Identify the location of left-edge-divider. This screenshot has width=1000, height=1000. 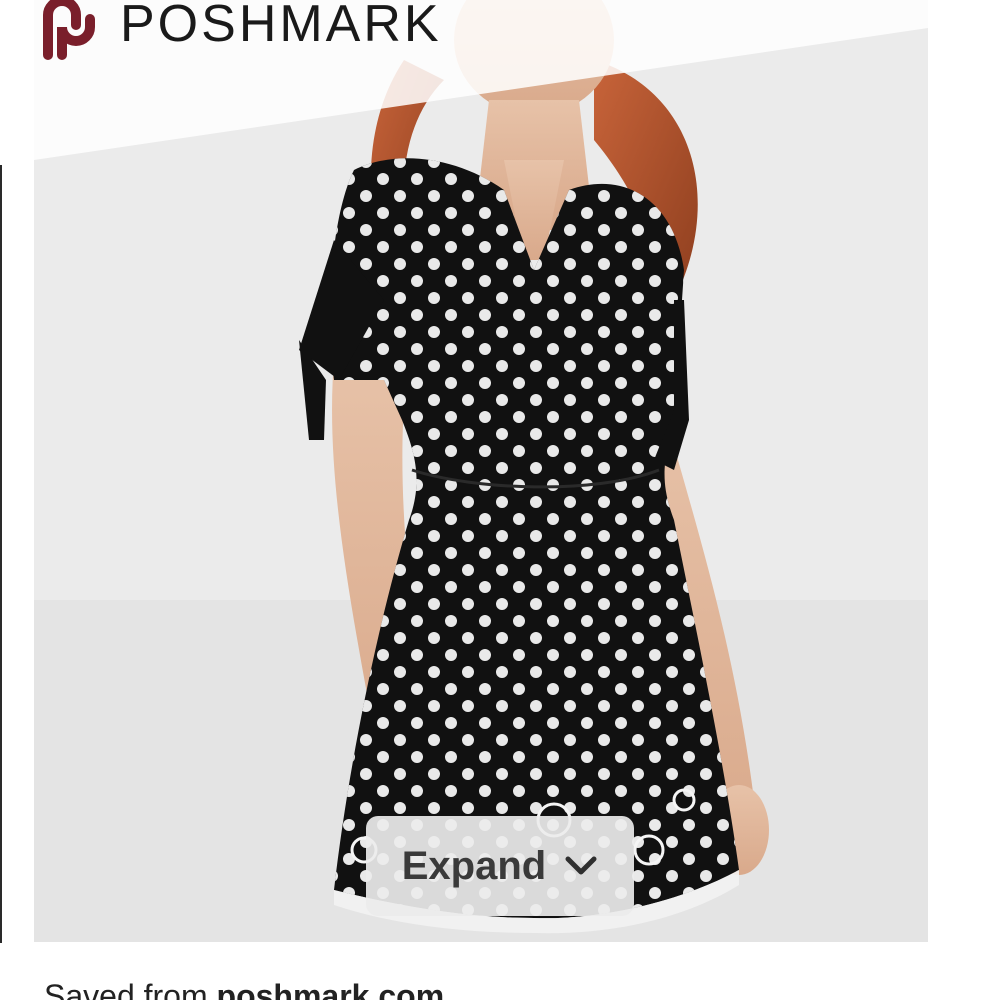
(1, 554).